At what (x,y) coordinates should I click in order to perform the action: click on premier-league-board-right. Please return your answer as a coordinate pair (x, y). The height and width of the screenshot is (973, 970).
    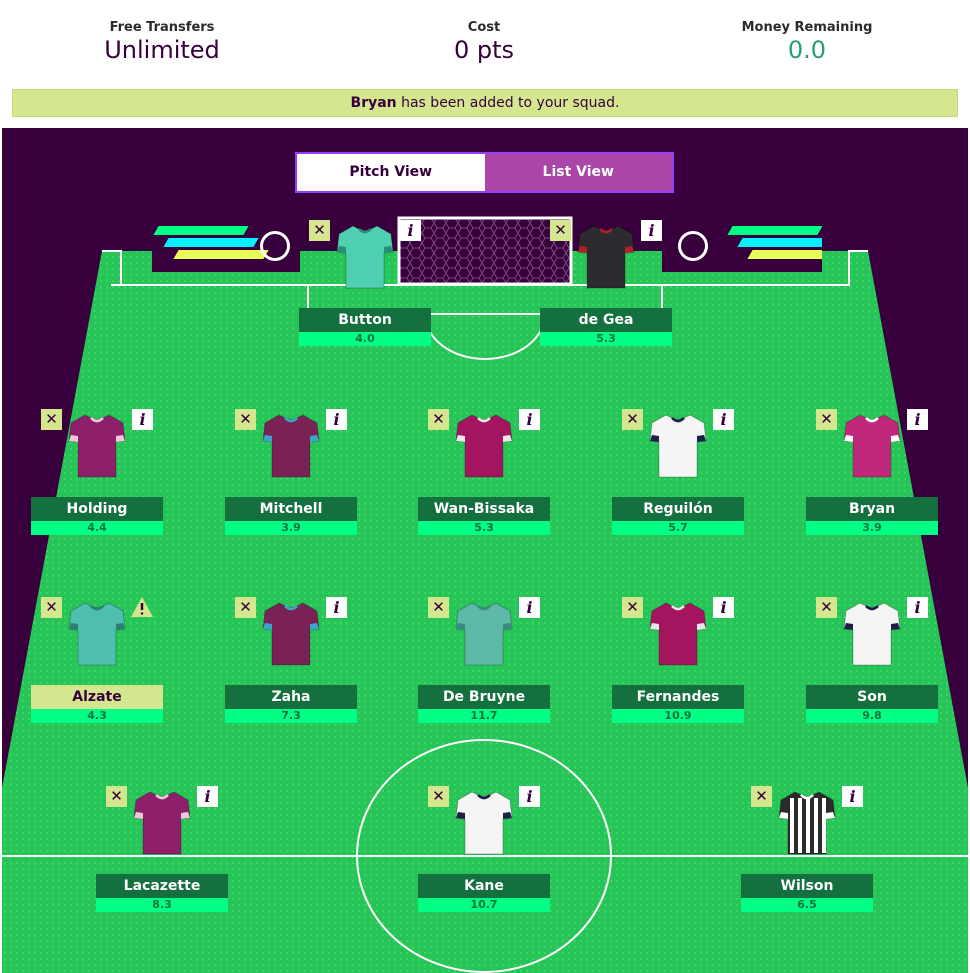
    Looking at the image, I should click on (742, 246).